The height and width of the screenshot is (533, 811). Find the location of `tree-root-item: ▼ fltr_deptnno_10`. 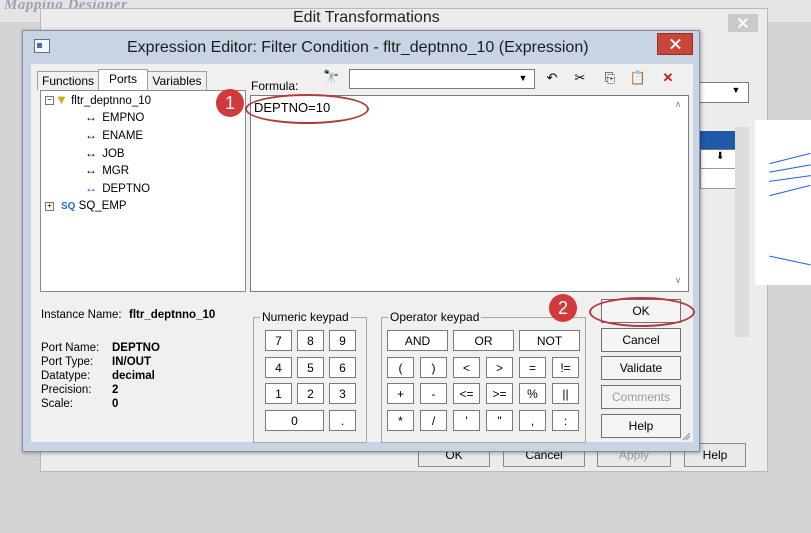

tree-root-item: ▼ fltr_deptnno_10 is located at coordinates (103, 100).